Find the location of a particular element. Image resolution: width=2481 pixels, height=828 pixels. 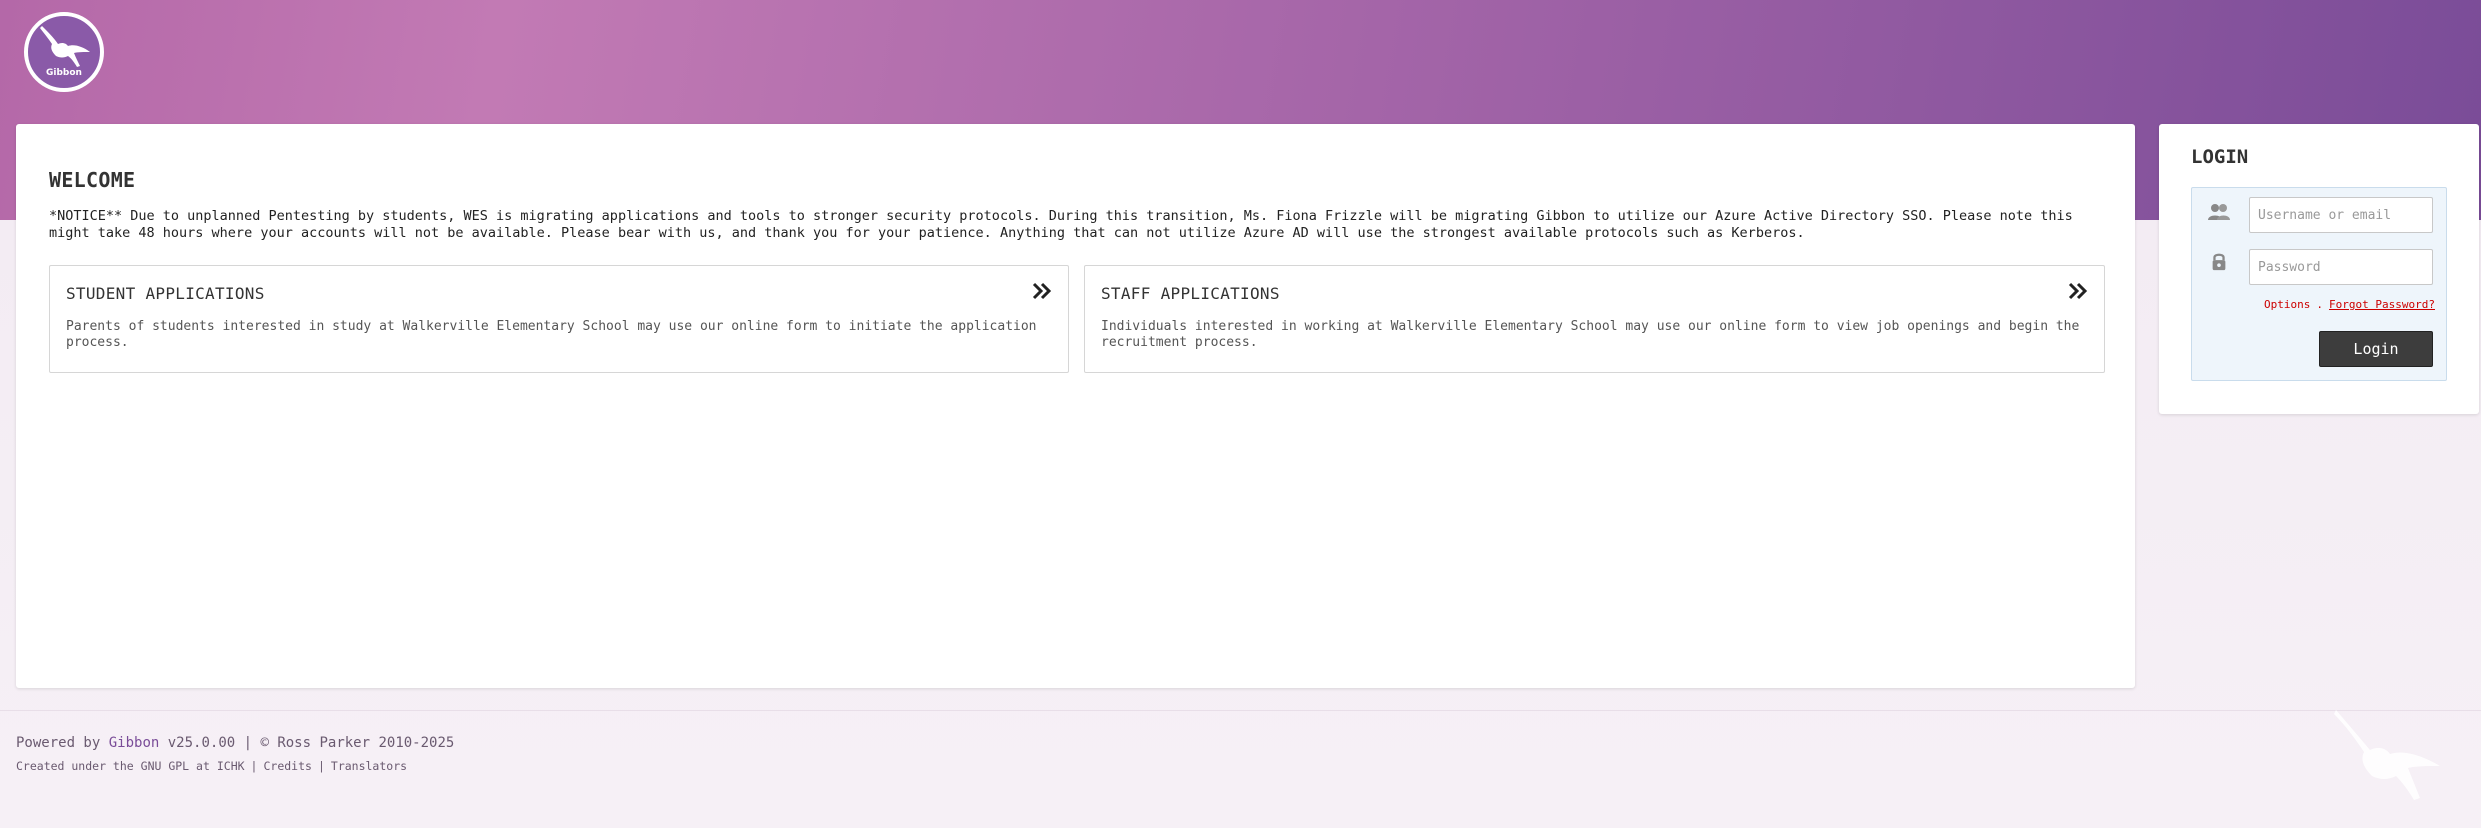

translators-link: Translators is located at coordinates (369, 766).